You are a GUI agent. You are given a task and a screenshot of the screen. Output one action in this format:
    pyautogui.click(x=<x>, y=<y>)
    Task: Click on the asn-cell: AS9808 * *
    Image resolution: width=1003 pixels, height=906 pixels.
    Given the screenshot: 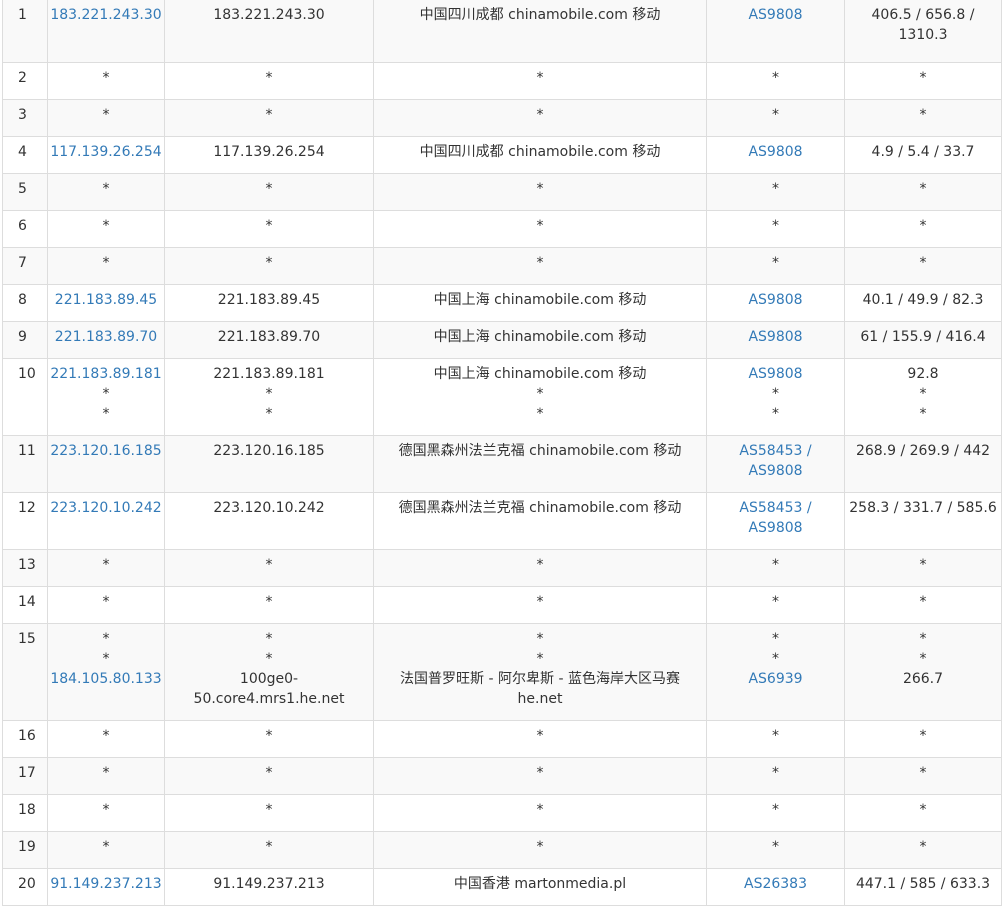 What is the action you would take?
    pyautogui.click(x=775, y=396)
    